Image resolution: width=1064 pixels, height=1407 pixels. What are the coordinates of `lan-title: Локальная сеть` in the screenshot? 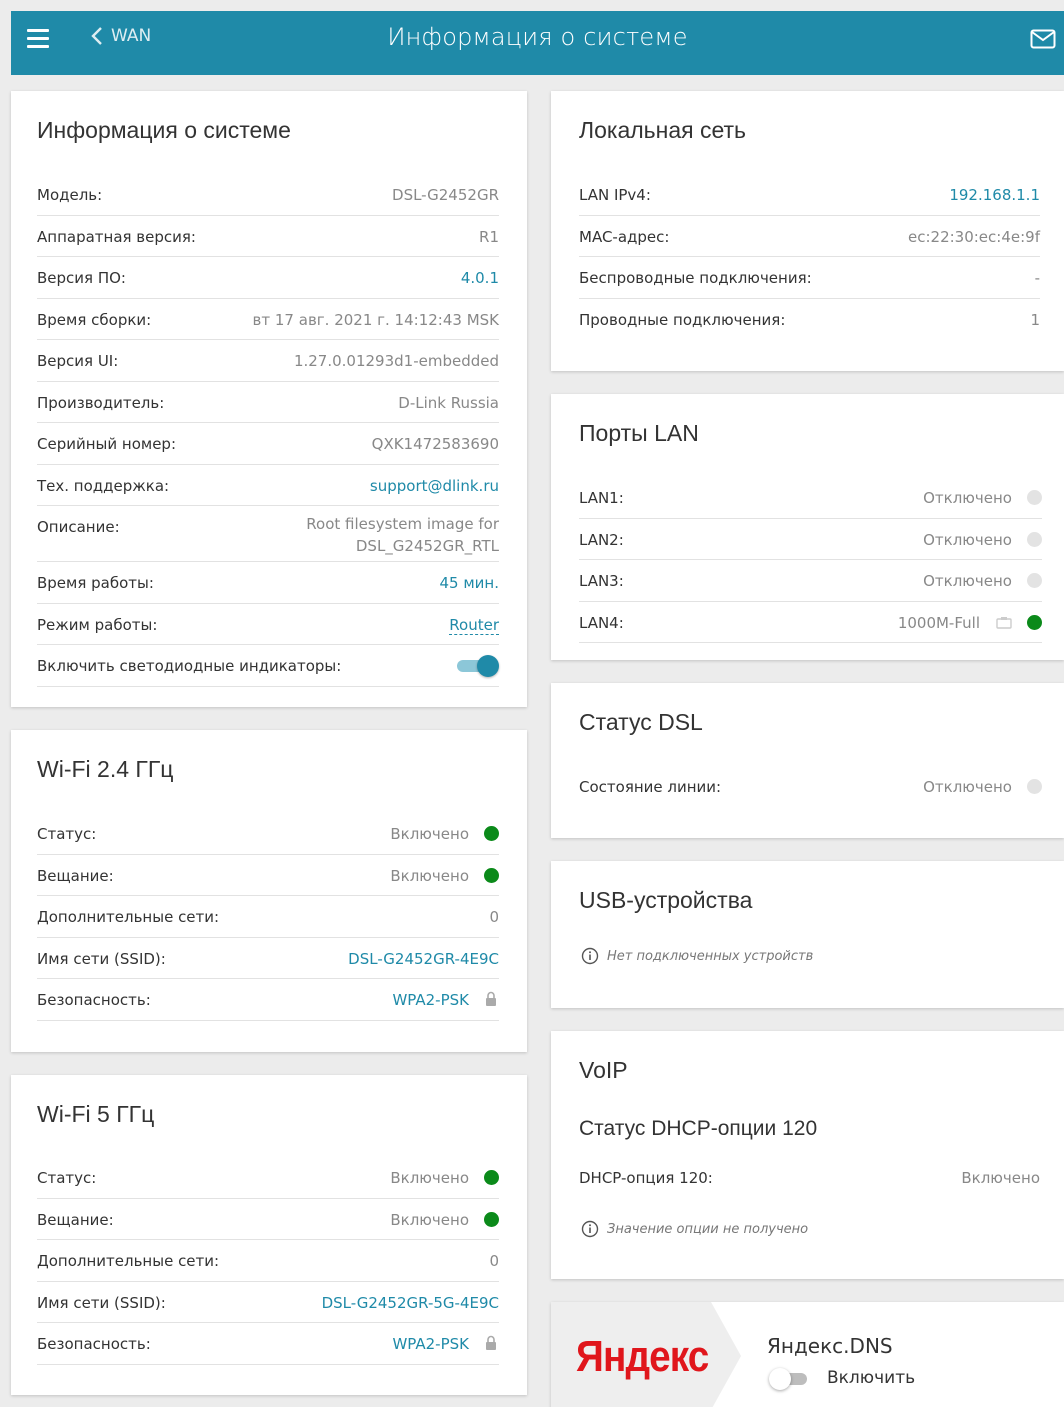 It's located at (663, 130).